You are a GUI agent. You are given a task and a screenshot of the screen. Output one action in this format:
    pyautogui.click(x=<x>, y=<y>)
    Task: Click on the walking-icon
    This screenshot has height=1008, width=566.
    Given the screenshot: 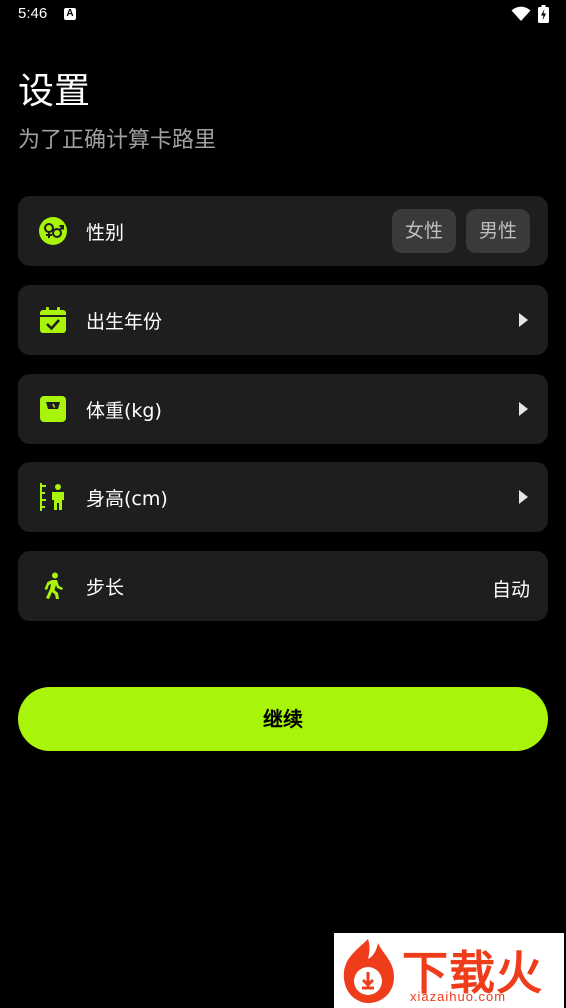 What is the action you would take?
    pyautogui.click(x=53, y=585)
    